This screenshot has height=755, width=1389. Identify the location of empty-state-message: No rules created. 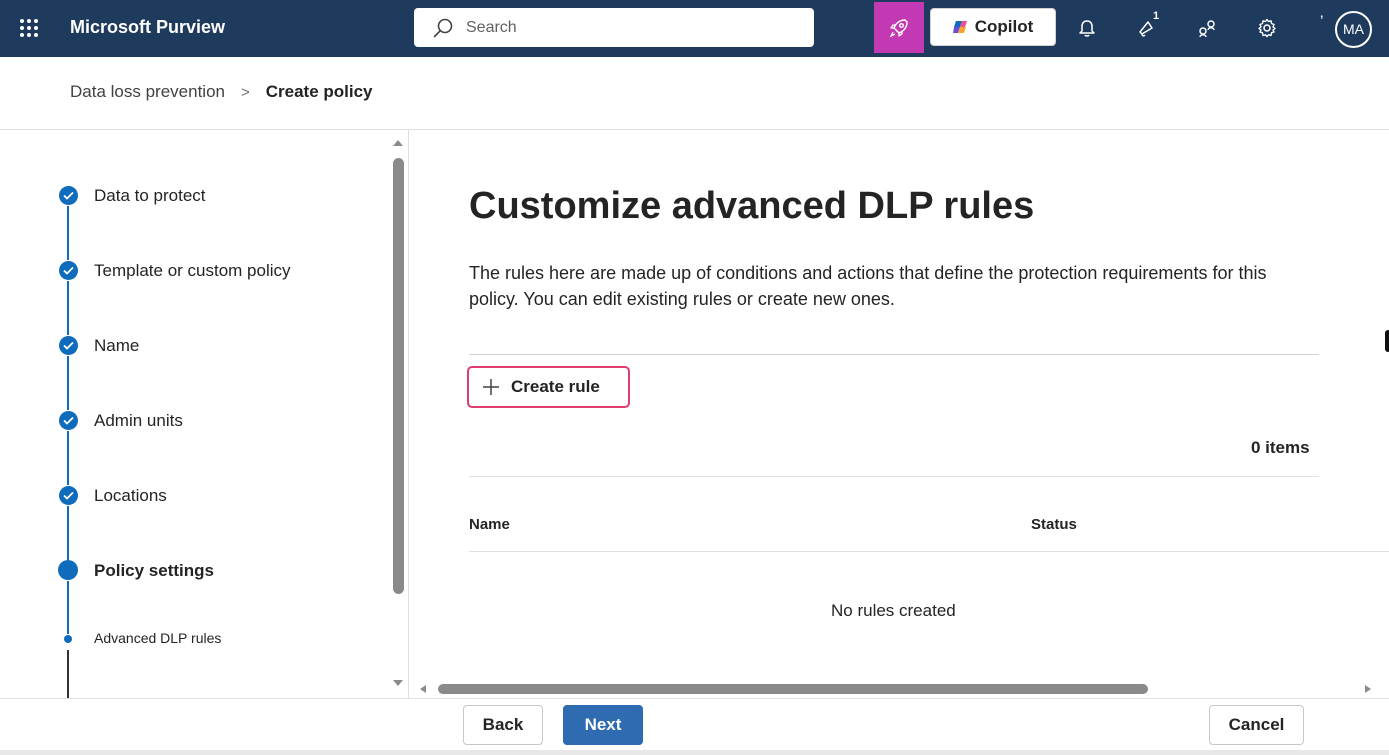
(893, 610).